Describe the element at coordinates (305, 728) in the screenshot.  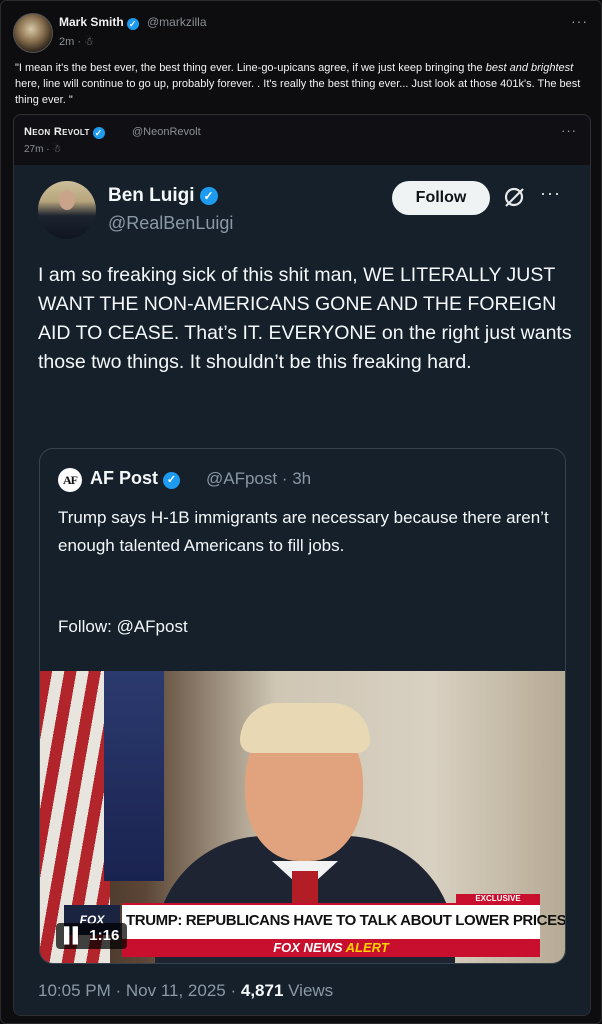
I see `person-hair` at that location.